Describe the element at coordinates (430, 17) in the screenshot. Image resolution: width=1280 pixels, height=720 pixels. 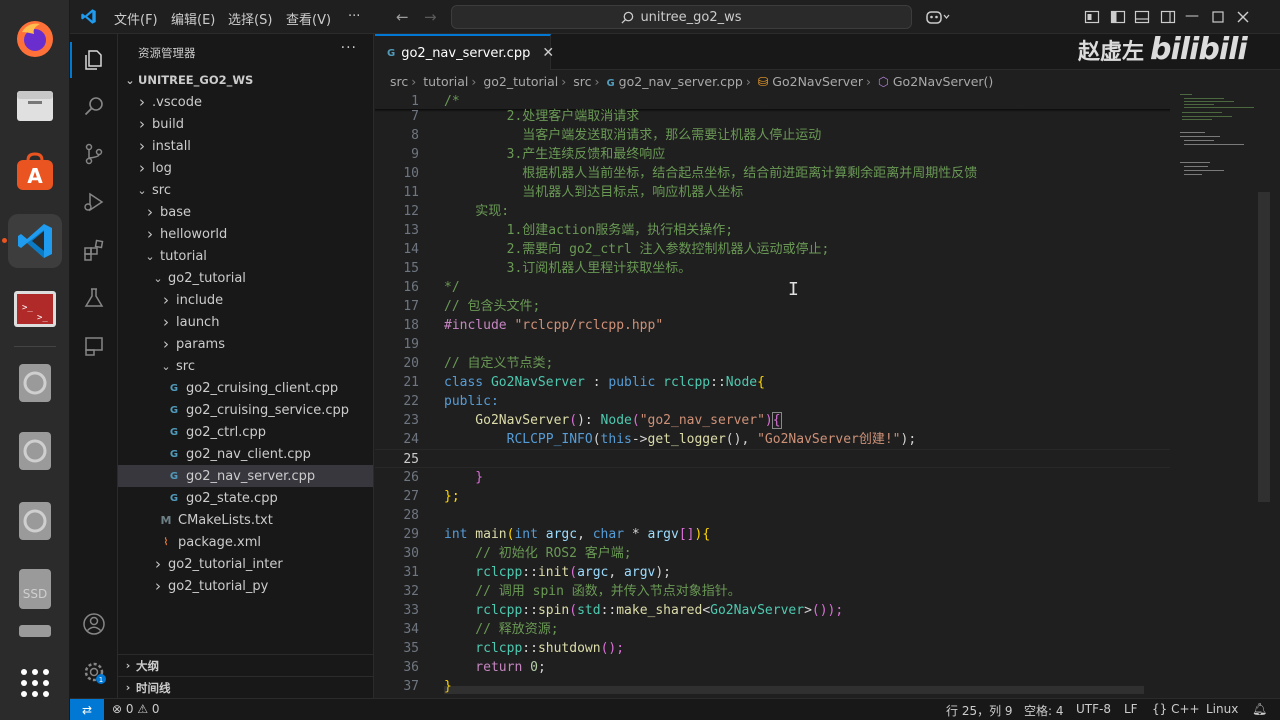
I see `forward-arrow-icon: →` at that location.